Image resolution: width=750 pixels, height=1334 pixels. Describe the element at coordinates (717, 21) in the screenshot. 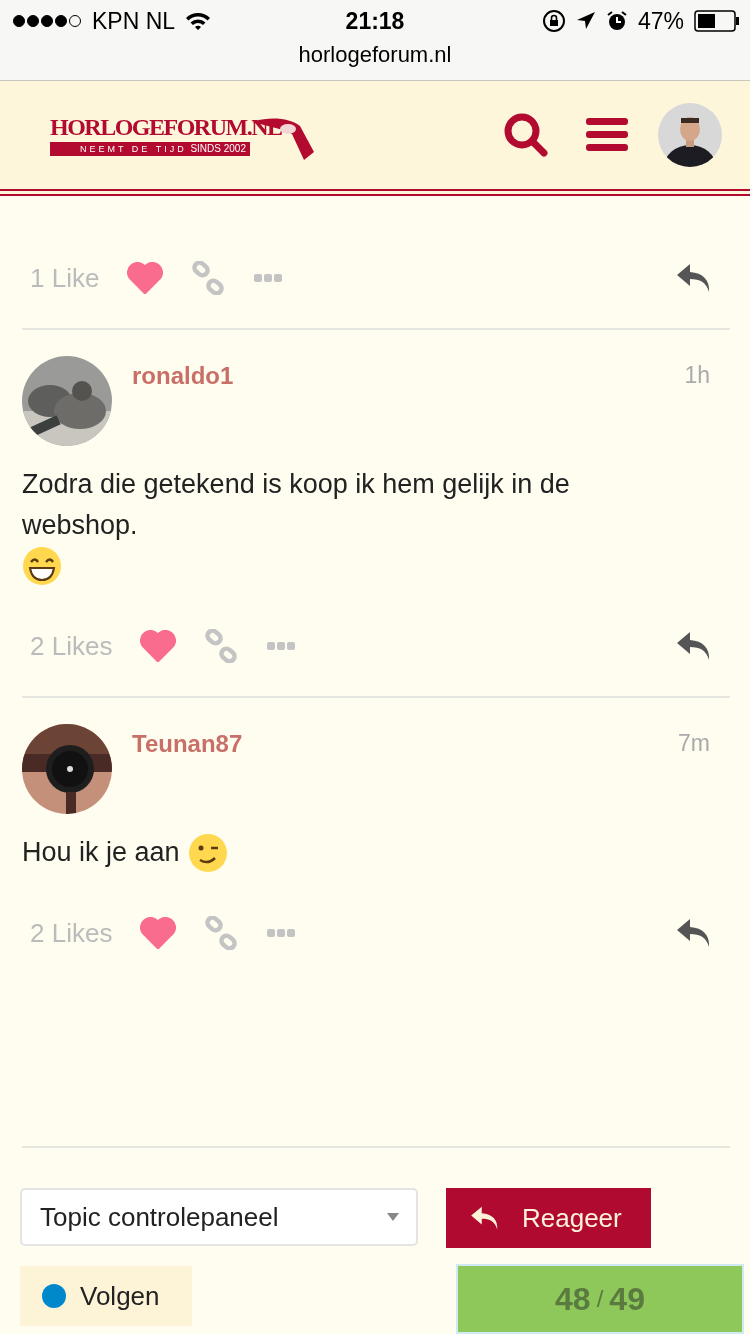

I see `battery-icon` at that location.